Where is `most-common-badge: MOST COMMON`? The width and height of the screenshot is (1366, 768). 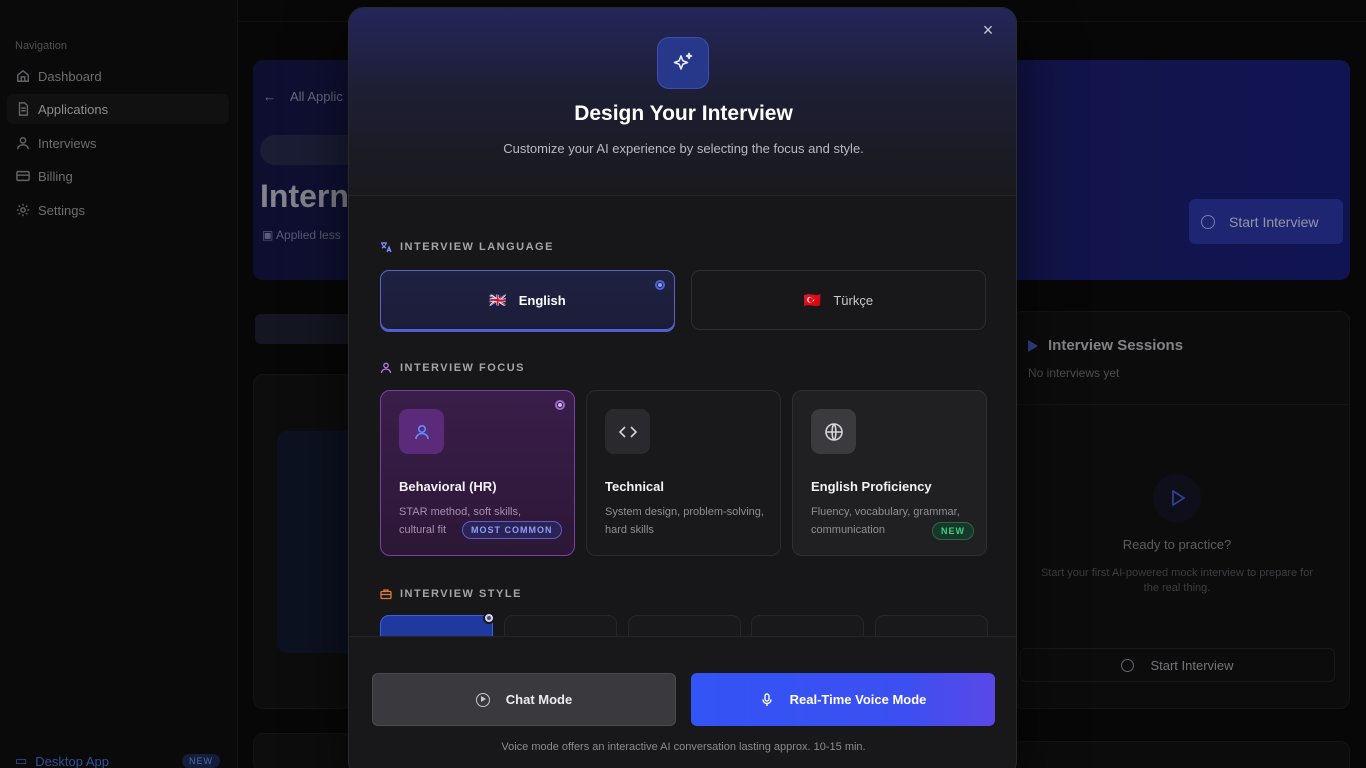
most-common-badge: MOST COMMON is located at coordinates (512, 530).